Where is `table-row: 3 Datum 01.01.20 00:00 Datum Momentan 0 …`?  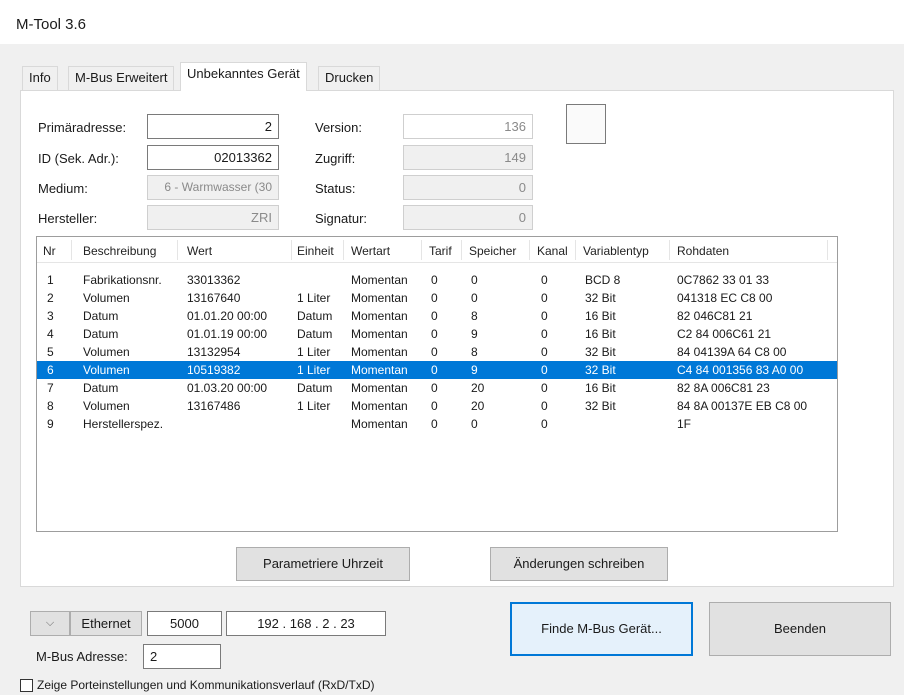 table-row: 3 Datum 01.01.20 00:00 Datum Momentan 0 … is located at coordinates (437, 316).